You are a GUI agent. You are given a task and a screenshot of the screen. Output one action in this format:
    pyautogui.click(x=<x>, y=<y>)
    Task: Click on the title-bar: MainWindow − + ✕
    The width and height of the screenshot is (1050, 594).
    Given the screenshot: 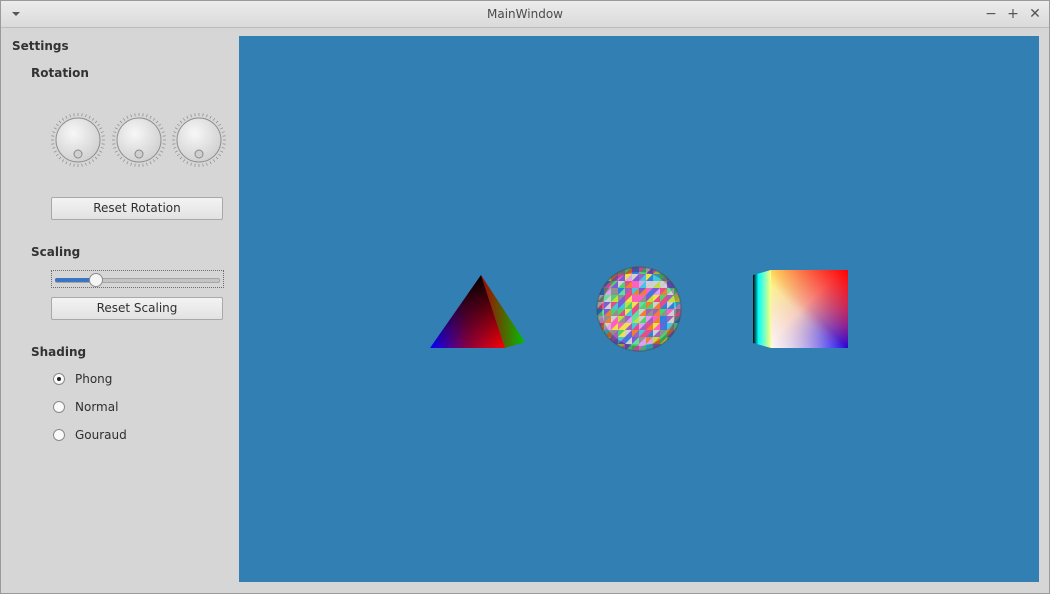 What is the action you would take?
    pyautogui.click(x=525, y=14)
    